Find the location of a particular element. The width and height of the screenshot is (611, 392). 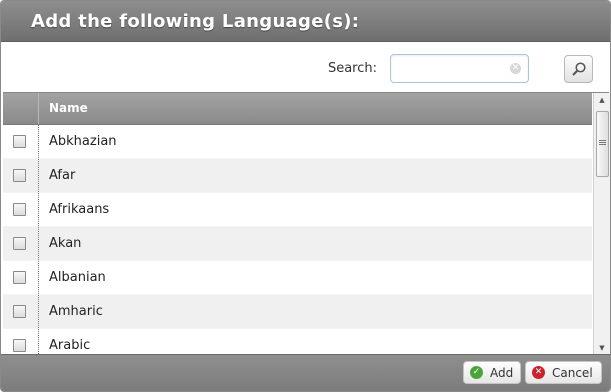

x-circle-icon: ✕ is located at coordinates (538, 372).